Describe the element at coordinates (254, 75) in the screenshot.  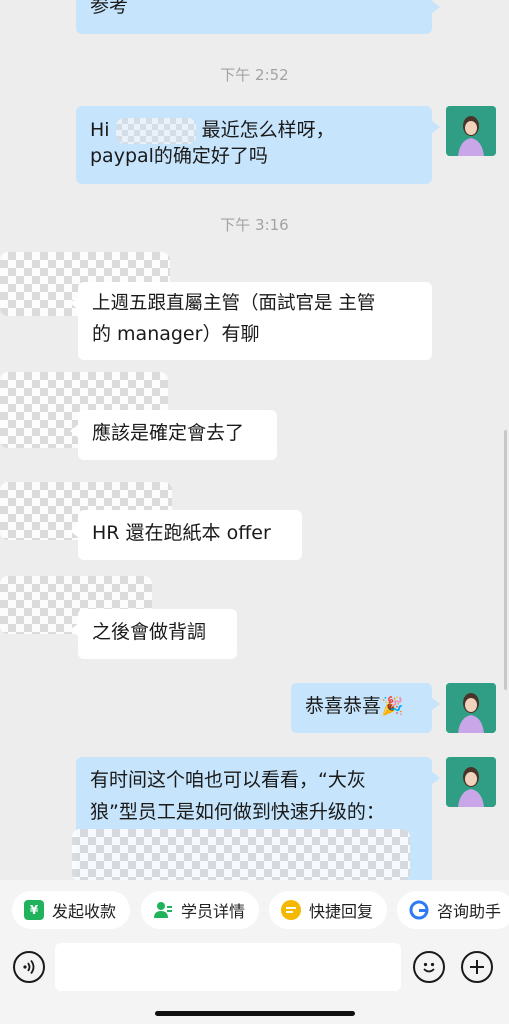
I see `timestamp: 下午 2:52` at that location.